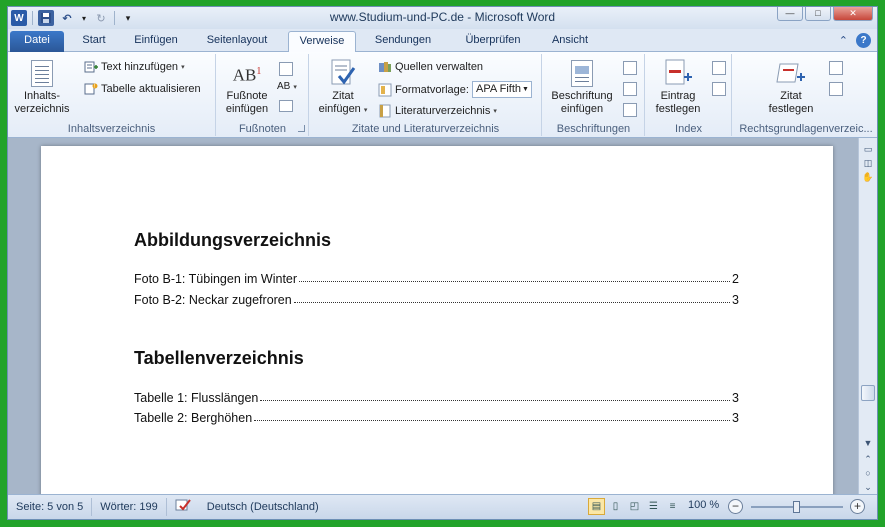 The image size is (885, 527). What do you see at coordinates (630, 110) in the screenshot?
I see `cross-reference-icon` at bounding box center [630, 110].